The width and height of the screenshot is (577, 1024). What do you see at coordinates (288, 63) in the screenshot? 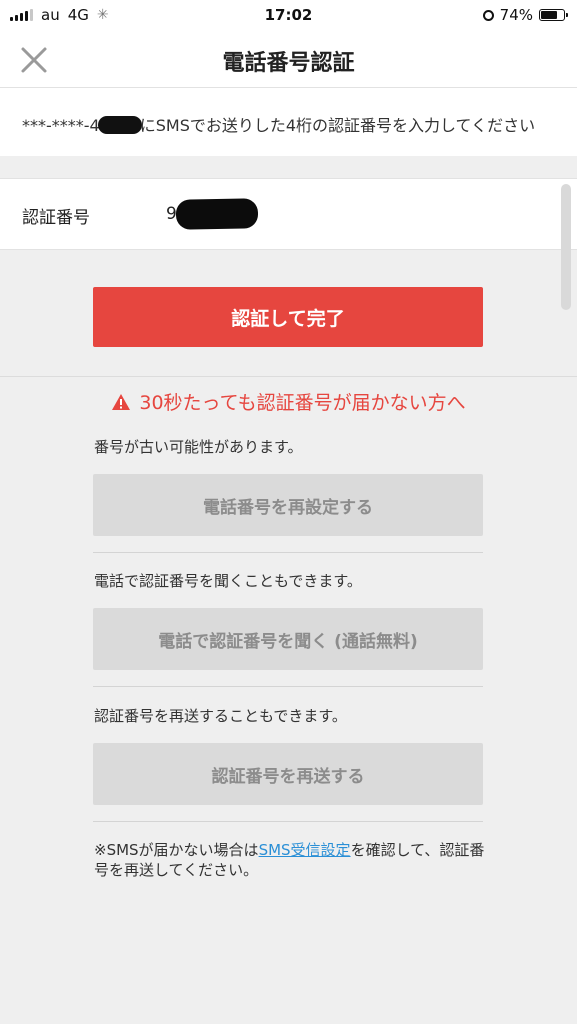
I see `page-title: 電話番号認証` at bounding box center [288, 63].